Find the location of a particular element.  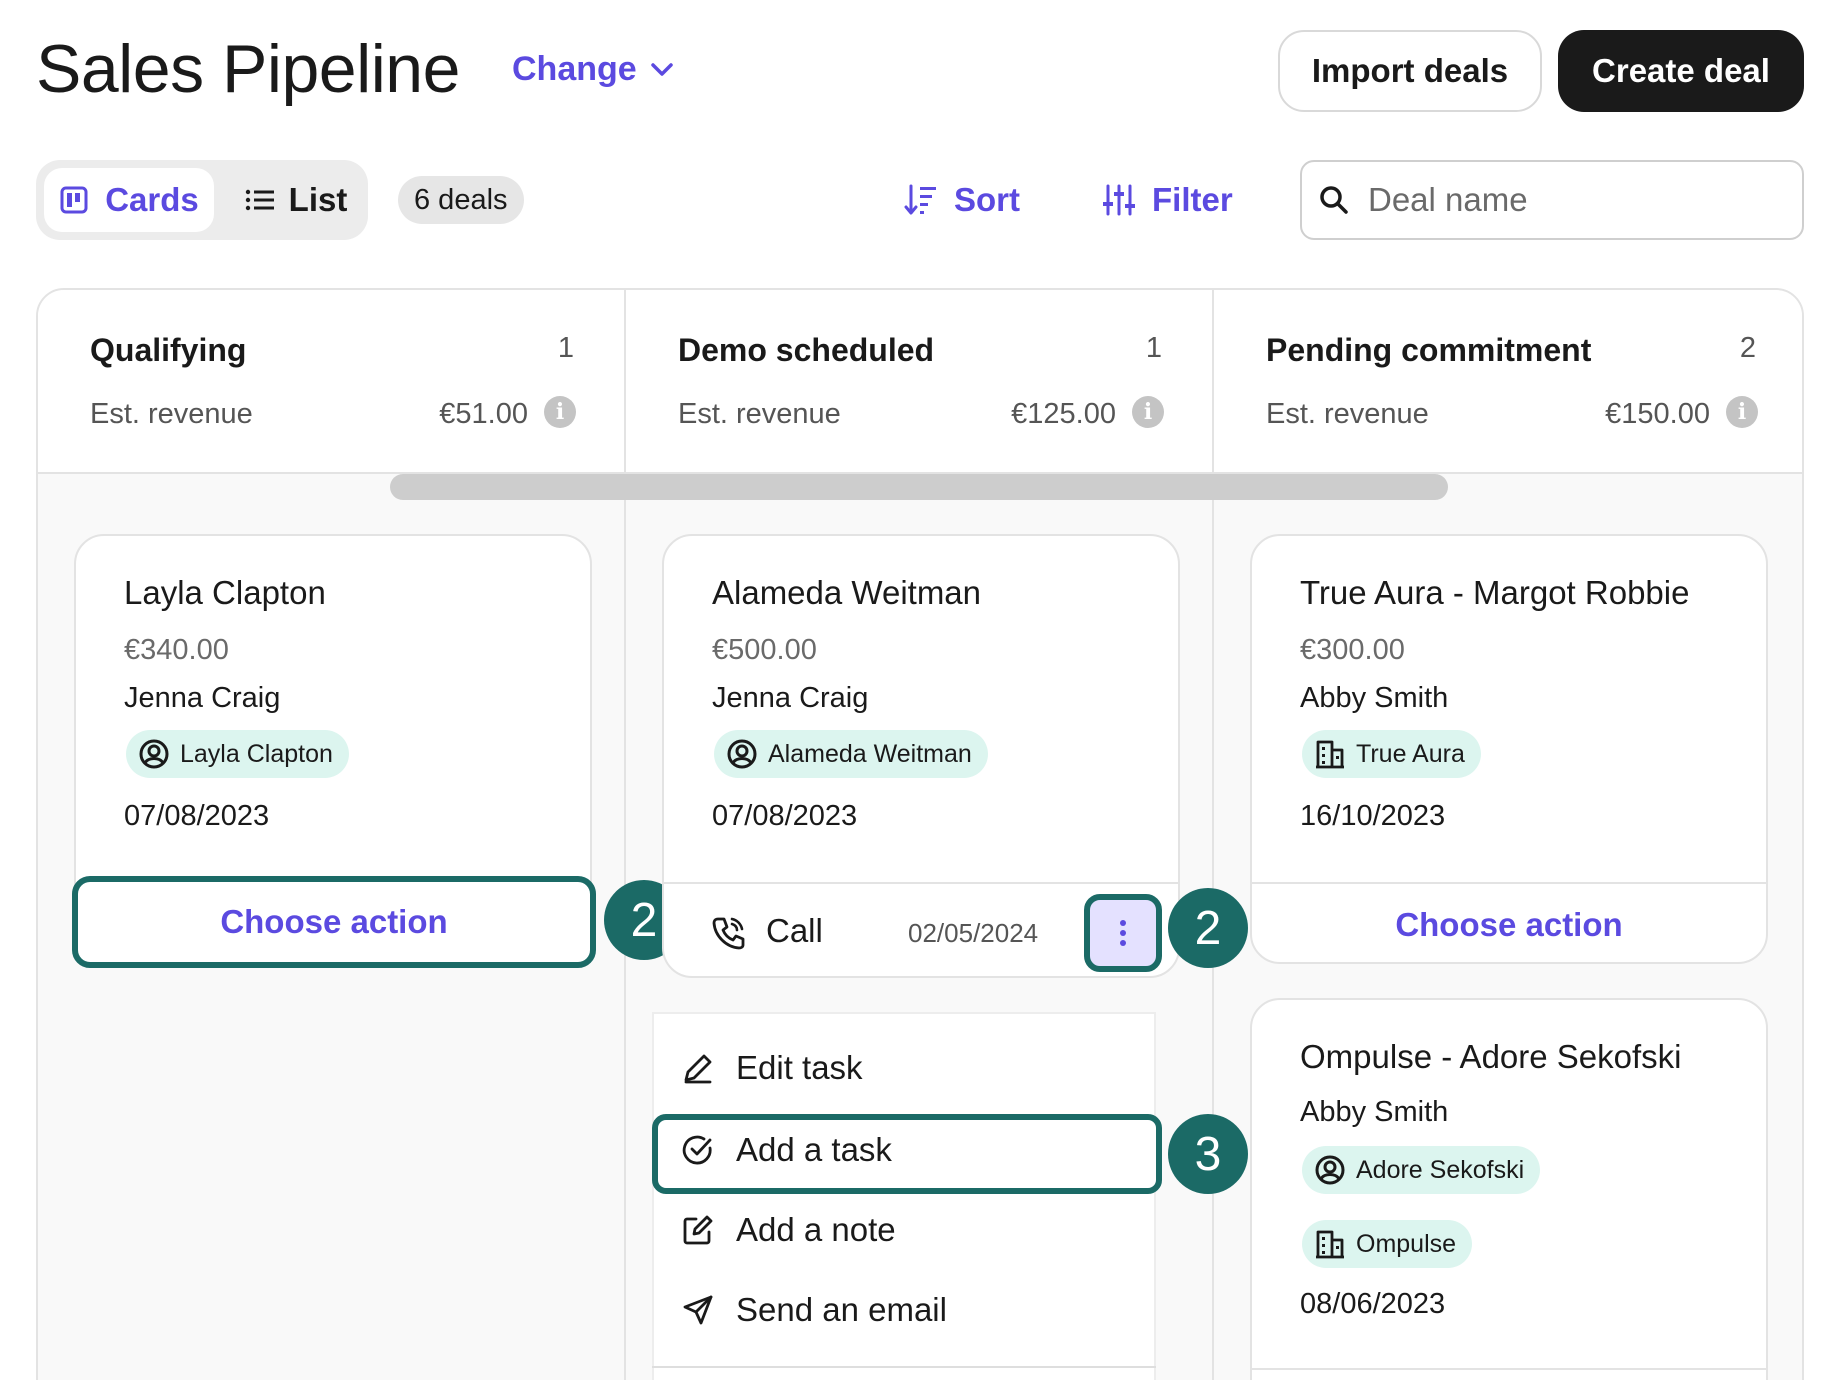

menu-item-add-note: Add a note is located at coordinates (789, 1230).